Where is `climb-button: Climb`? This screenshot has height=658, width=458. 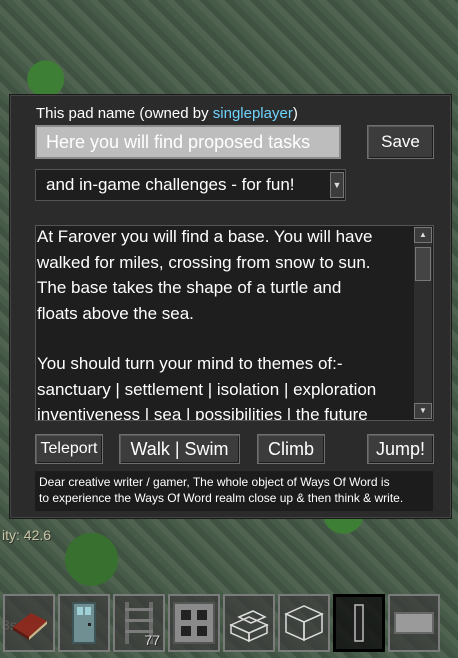
climb-button: Climb is located at coordinates (291, 449).